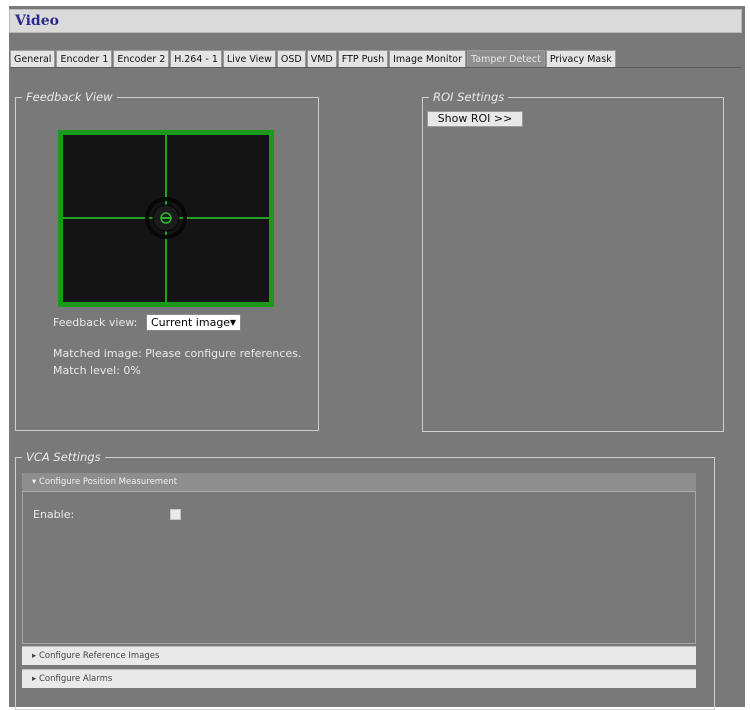 Image resolution: width=750 pixels, height=710 pixels. What do you see at coordinates (249, 59) in the screenshot?
I see `tab-live-view: Live View` at bounding box center [249, 59].